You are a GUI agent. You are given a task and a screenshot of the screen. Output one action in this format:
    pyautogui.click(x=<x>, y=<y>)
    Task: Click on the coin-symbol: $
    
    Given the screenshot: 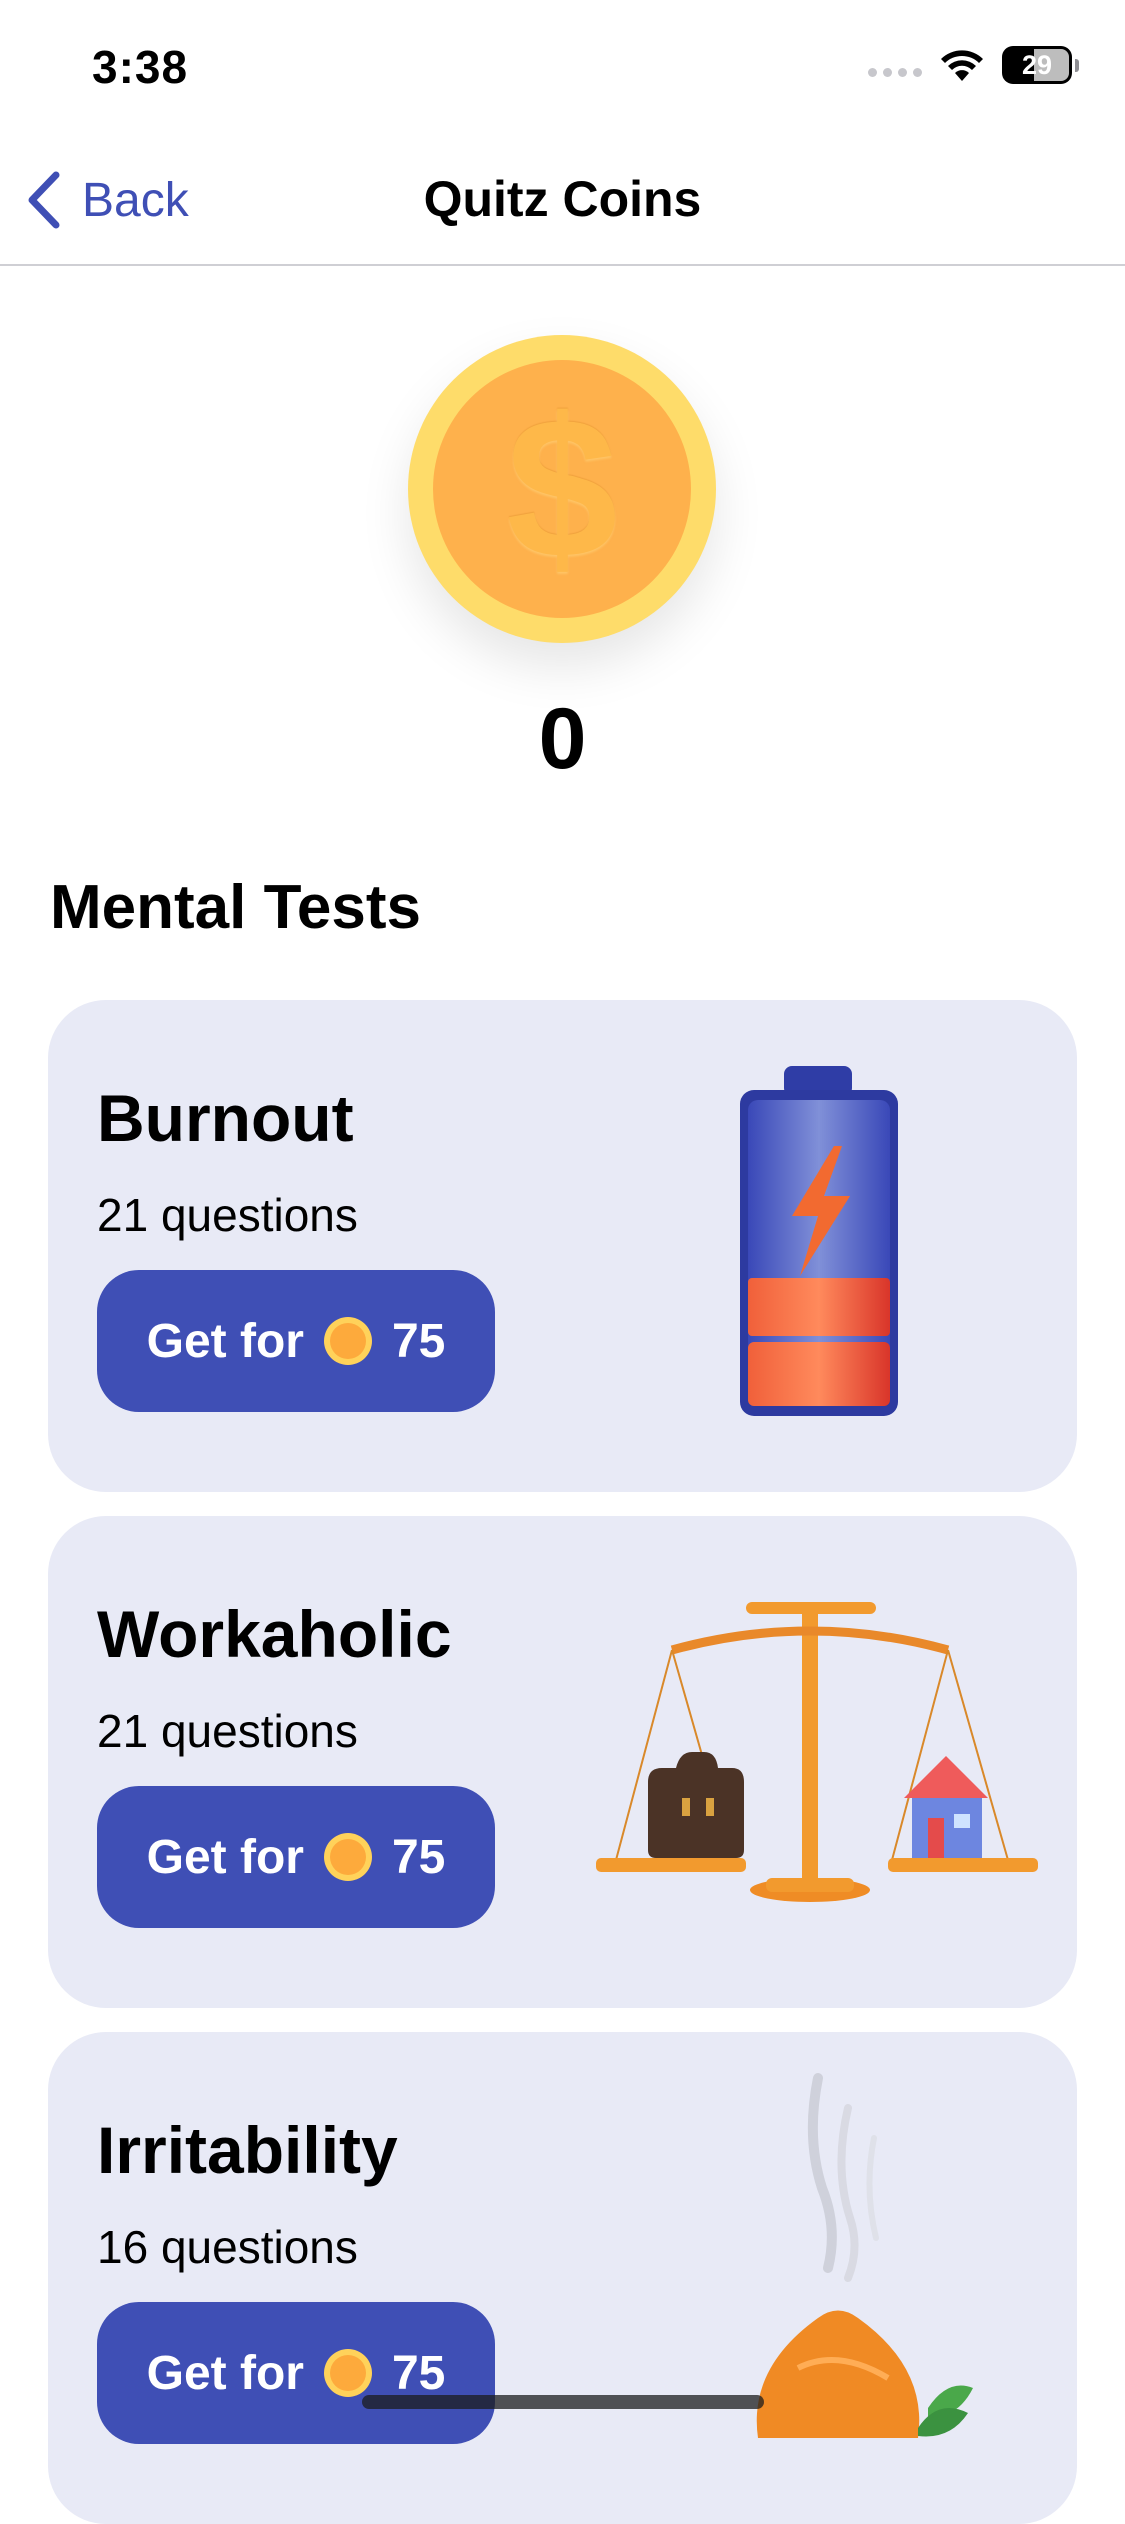 What is the action you would take?
    pyautogui.click(x=562, y=488)
    